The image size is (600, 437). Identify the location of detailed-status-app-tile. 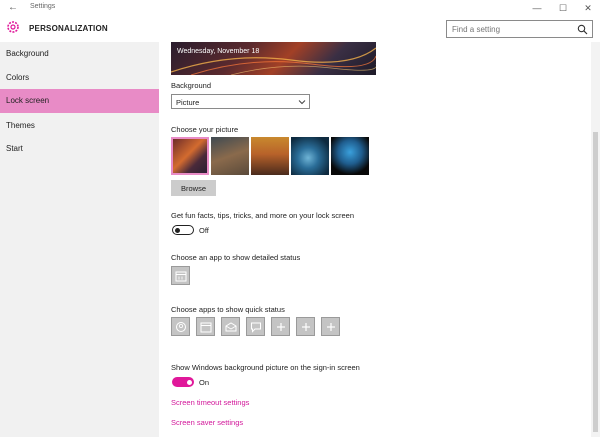
(180, 275).